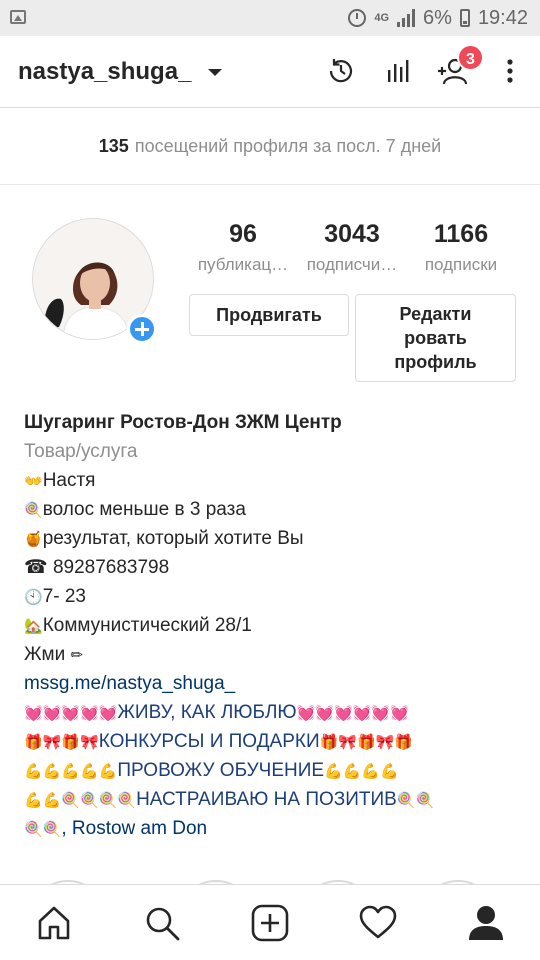  Describe the element at coordinates (54, 654) in the screenshot. I see `bio-line-7: Жми ✏` at that location.